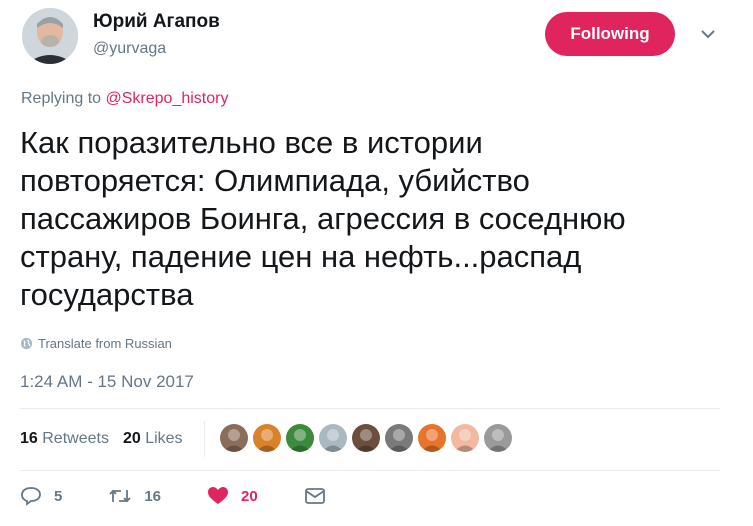 This screenshot has width=753, height=526. What do you see at coordinates (58, 496) in the screenshot?
I see `reply-count: 5` at bounding box center [58, 496].